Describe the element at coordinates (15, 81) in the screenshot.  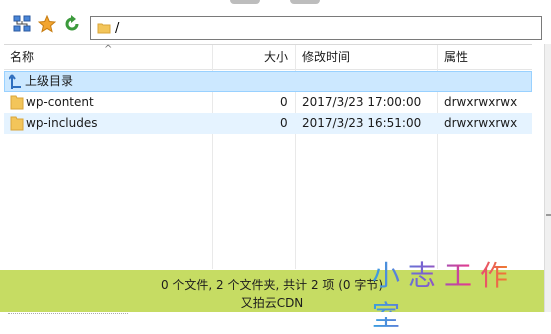
I see `up-arrow-icon` at that location.